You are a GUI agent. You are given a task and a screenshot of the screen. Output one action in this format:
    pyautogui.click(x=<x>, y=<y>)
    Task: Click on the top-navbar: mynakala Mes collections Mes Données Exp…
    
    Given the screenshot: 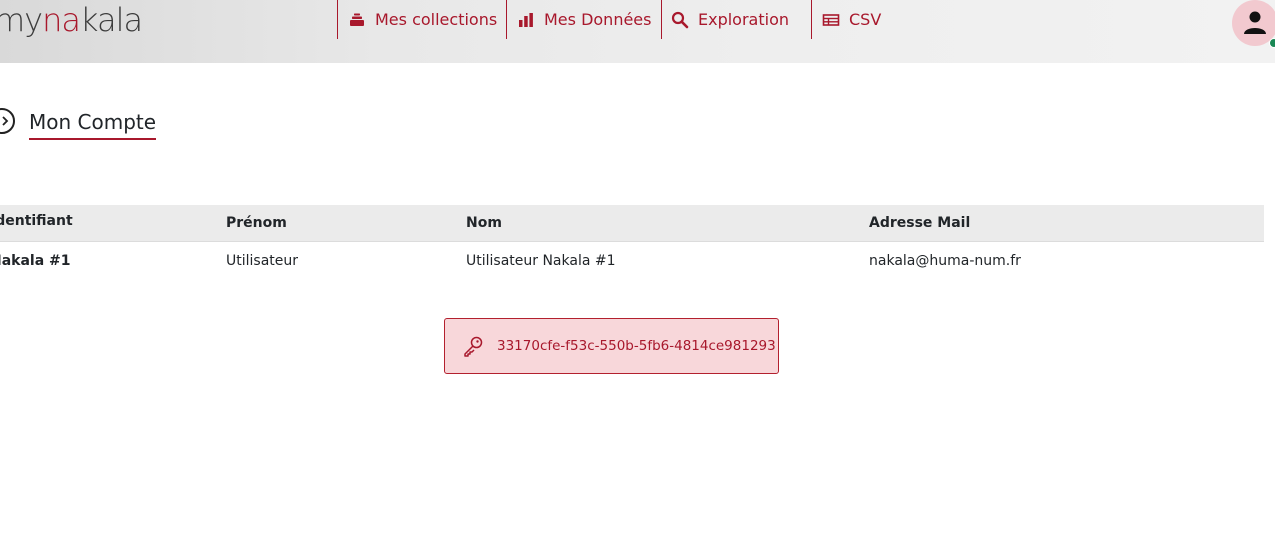 What is the action you would take?
    pyautogui.click(x=637, y=31)
    